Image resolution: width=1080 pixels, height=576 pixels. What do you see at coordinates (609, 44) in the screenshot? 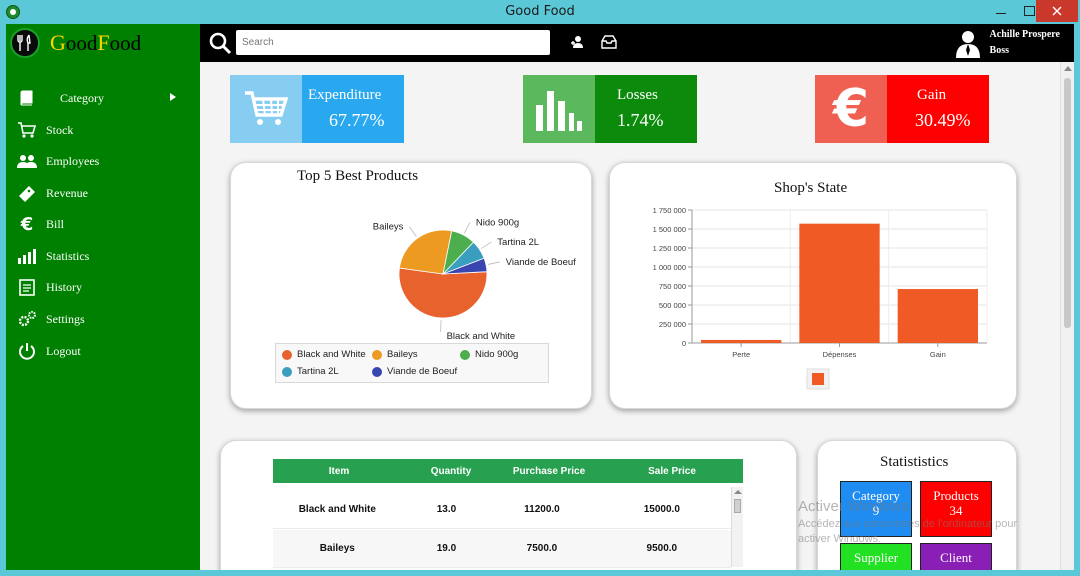
I see `inbox-icon` at bounding box center [609, 44].